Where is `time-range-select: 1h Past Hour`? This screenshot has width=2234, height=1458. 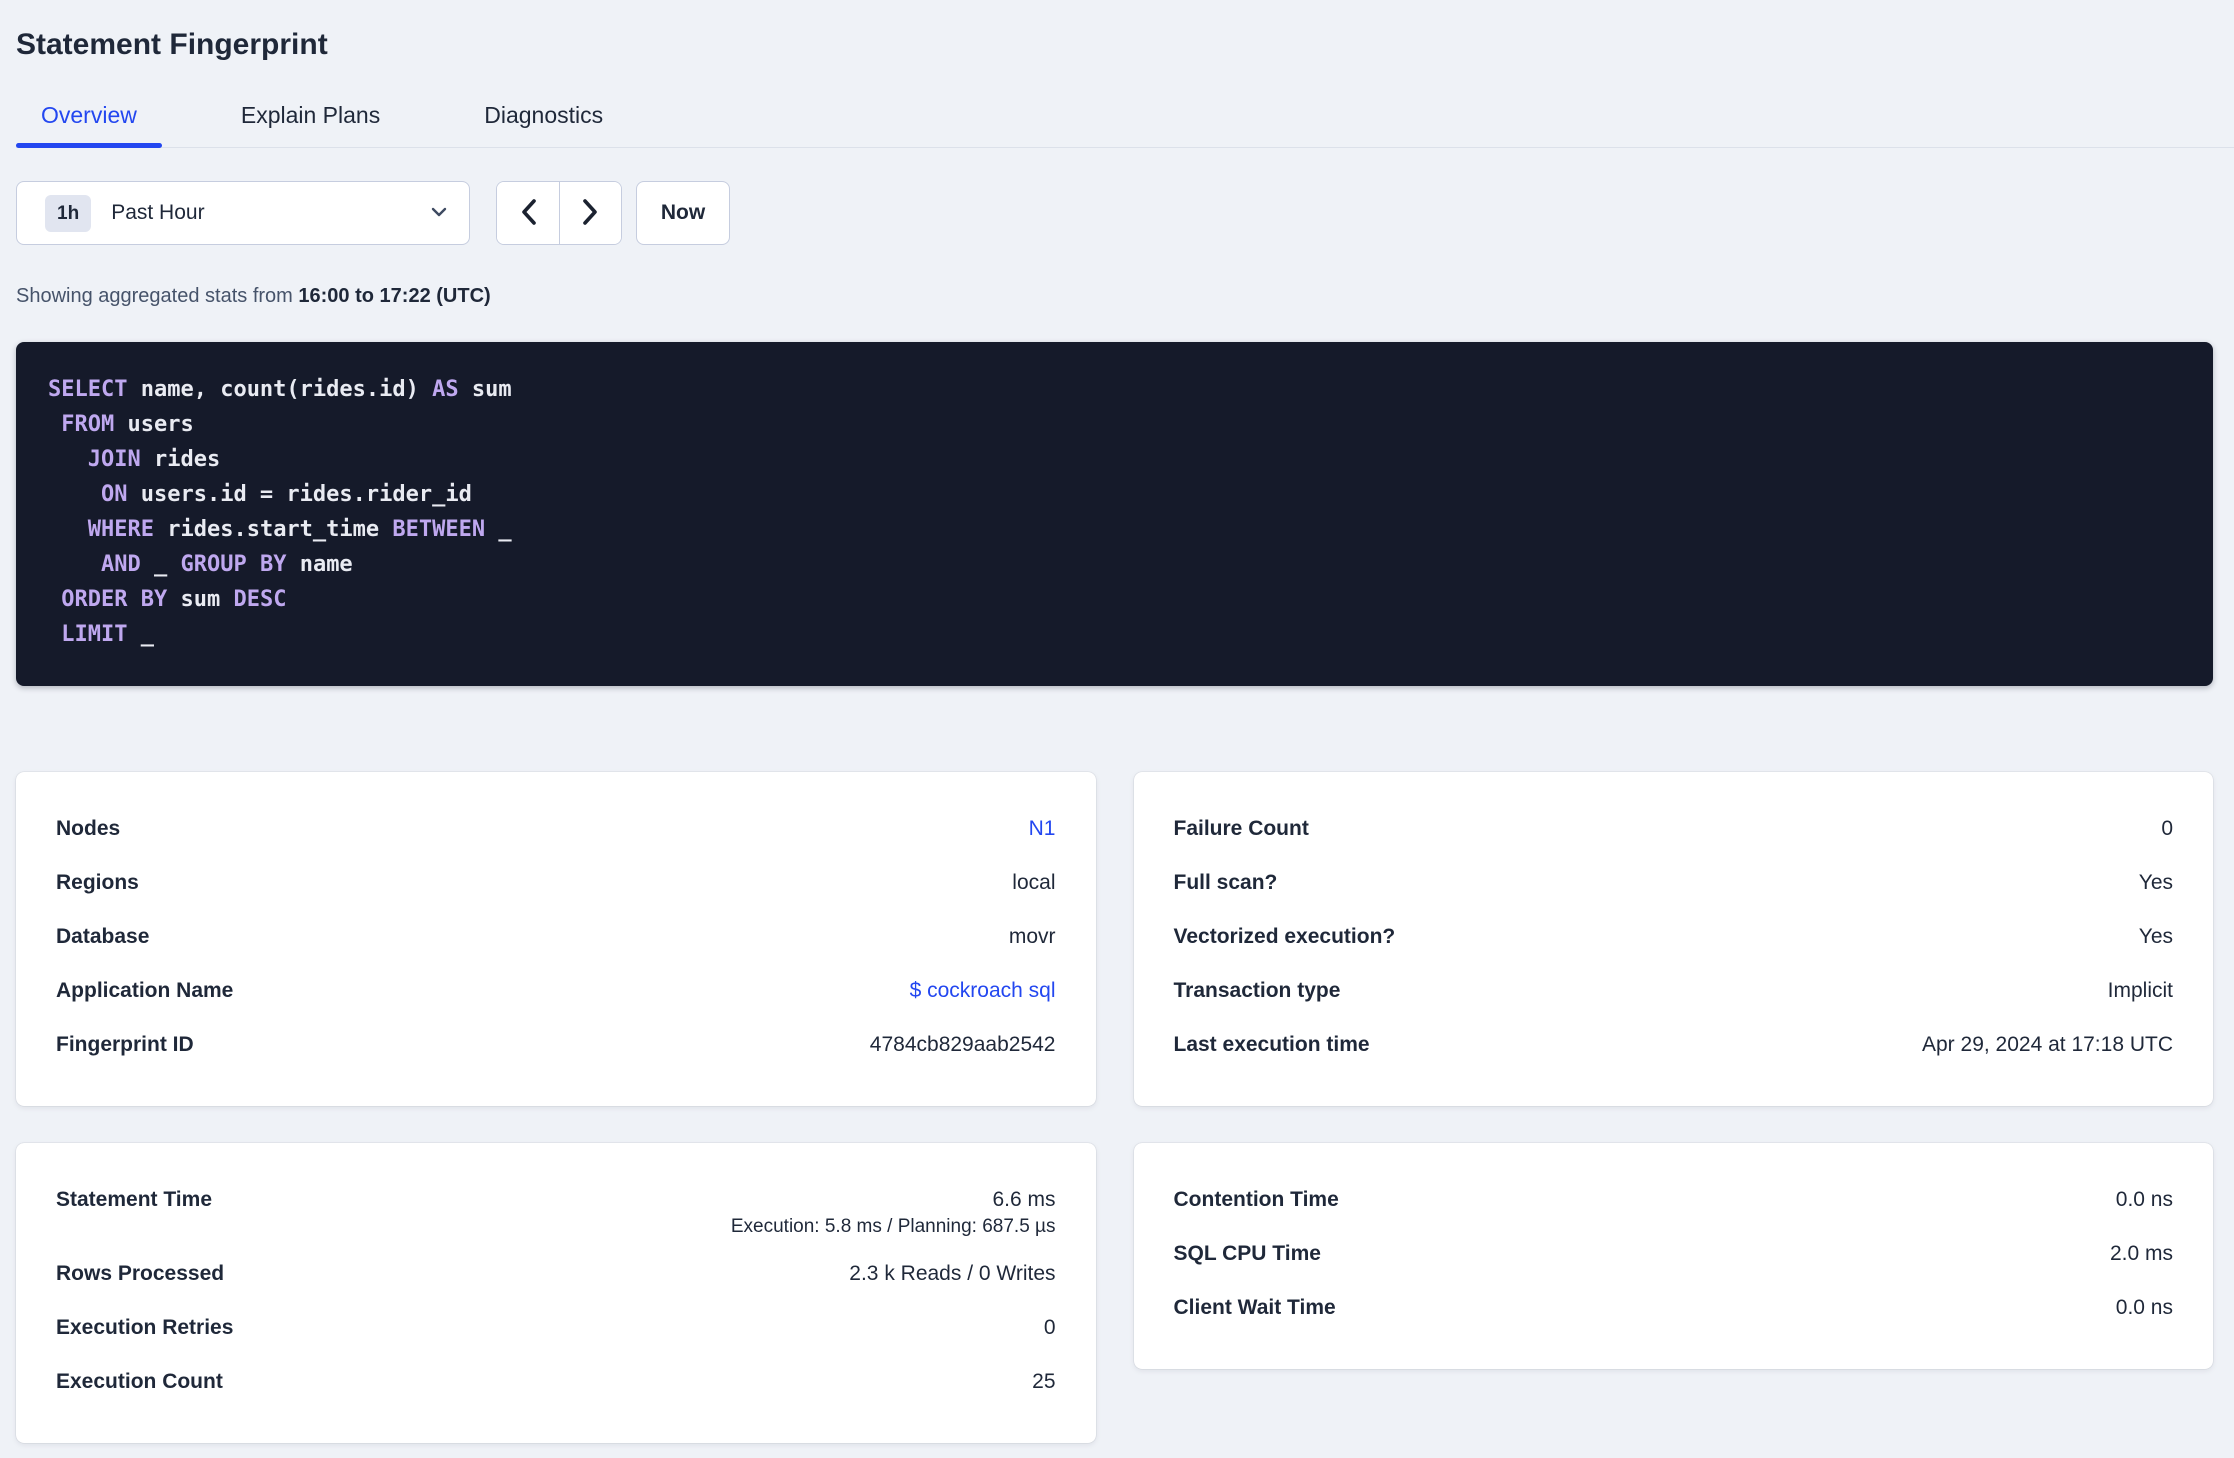
time-range-select: 1h Past Hour is located at coordinates (243, 213).